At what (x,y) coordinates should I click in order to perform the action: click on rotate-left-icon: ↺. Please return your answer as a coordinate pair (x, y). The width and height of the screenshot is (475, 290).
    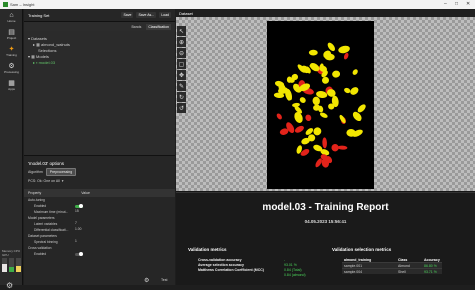
    Looking at the image, I should click on (181, 108).